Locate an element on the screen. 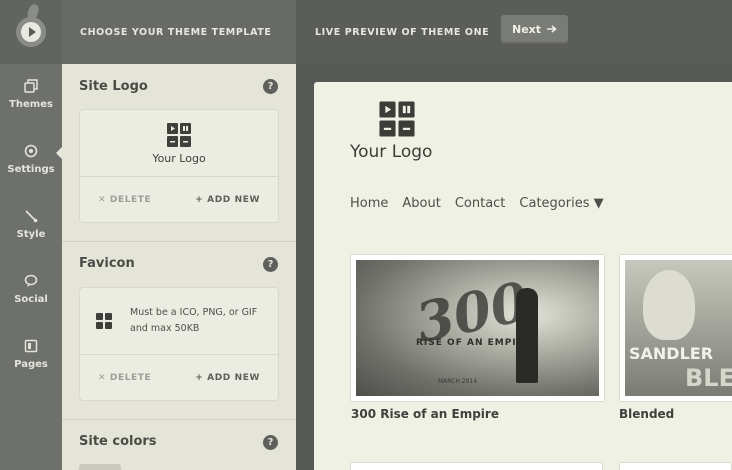 Image resolution: width=732 pixels, height=470 pixels. movie-title: 300 Rise of an Empire is located at coordinates (425, 414).